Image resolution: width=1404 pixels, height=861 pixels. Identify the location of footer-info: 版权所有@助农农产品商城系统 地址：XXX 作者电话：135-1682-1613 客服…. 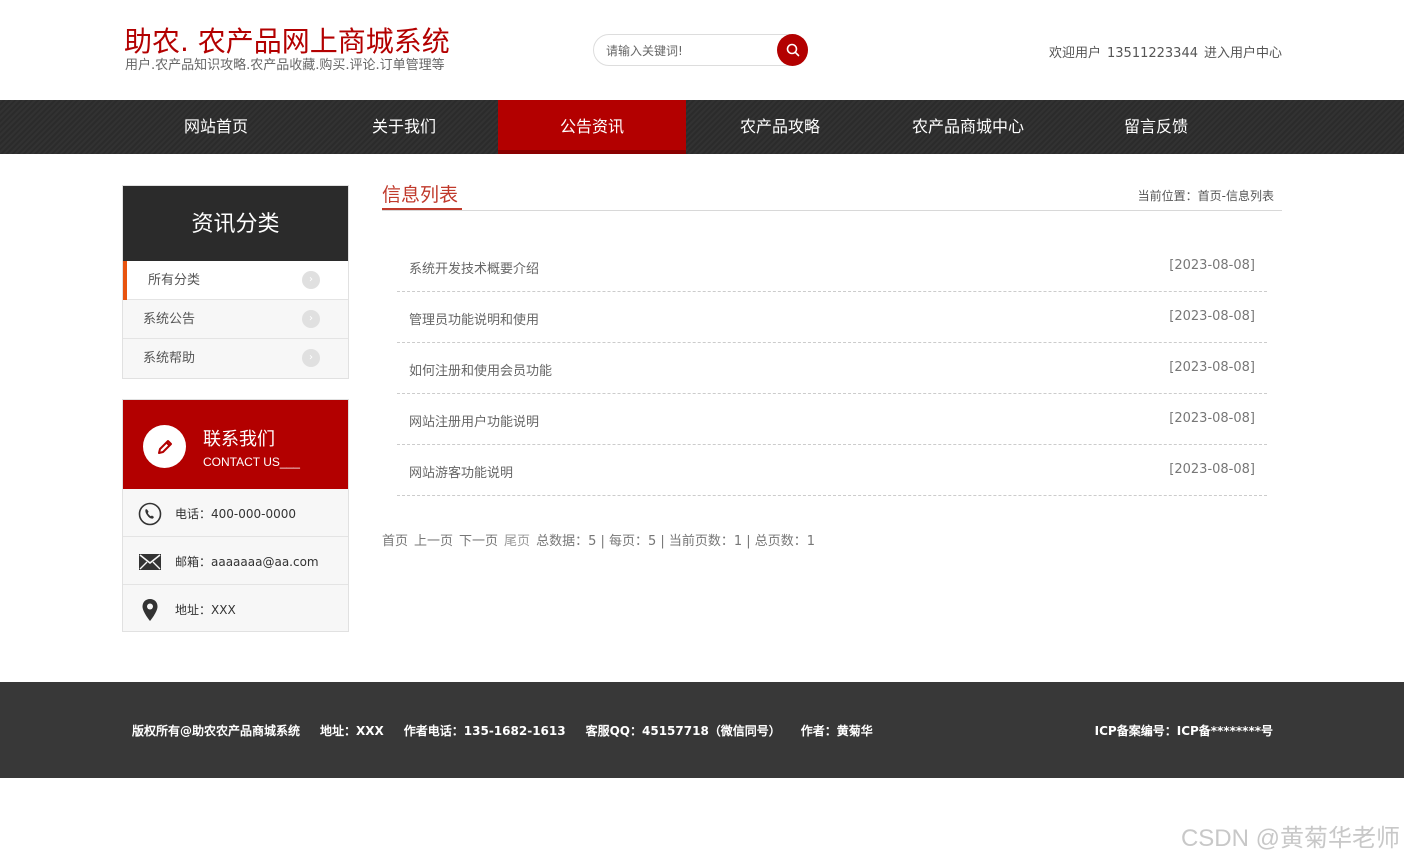
(512, 730).